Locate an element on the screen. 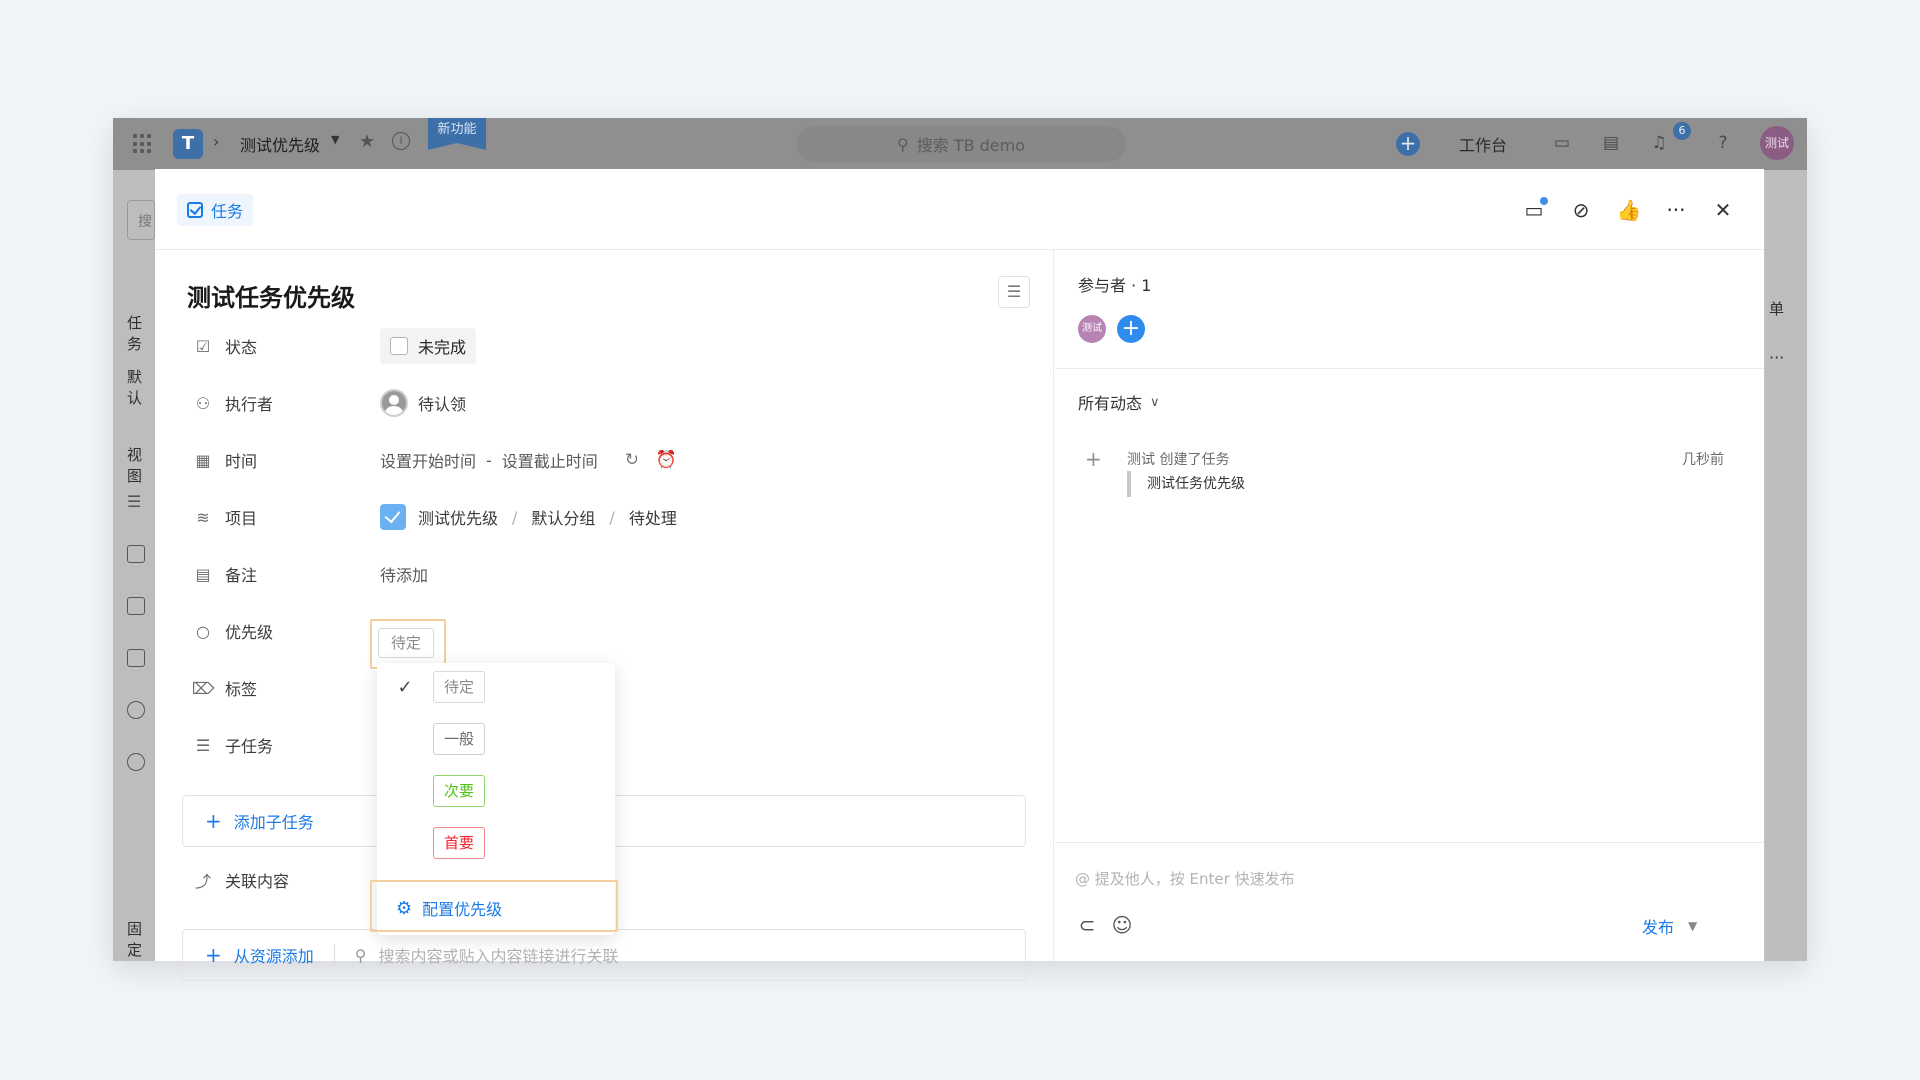 The width and height of the screenshot is (1920, 1080). modal-header: 任务 ▭ ⊘ 👍 ··· ✕ is located at coordinates (959, 209).